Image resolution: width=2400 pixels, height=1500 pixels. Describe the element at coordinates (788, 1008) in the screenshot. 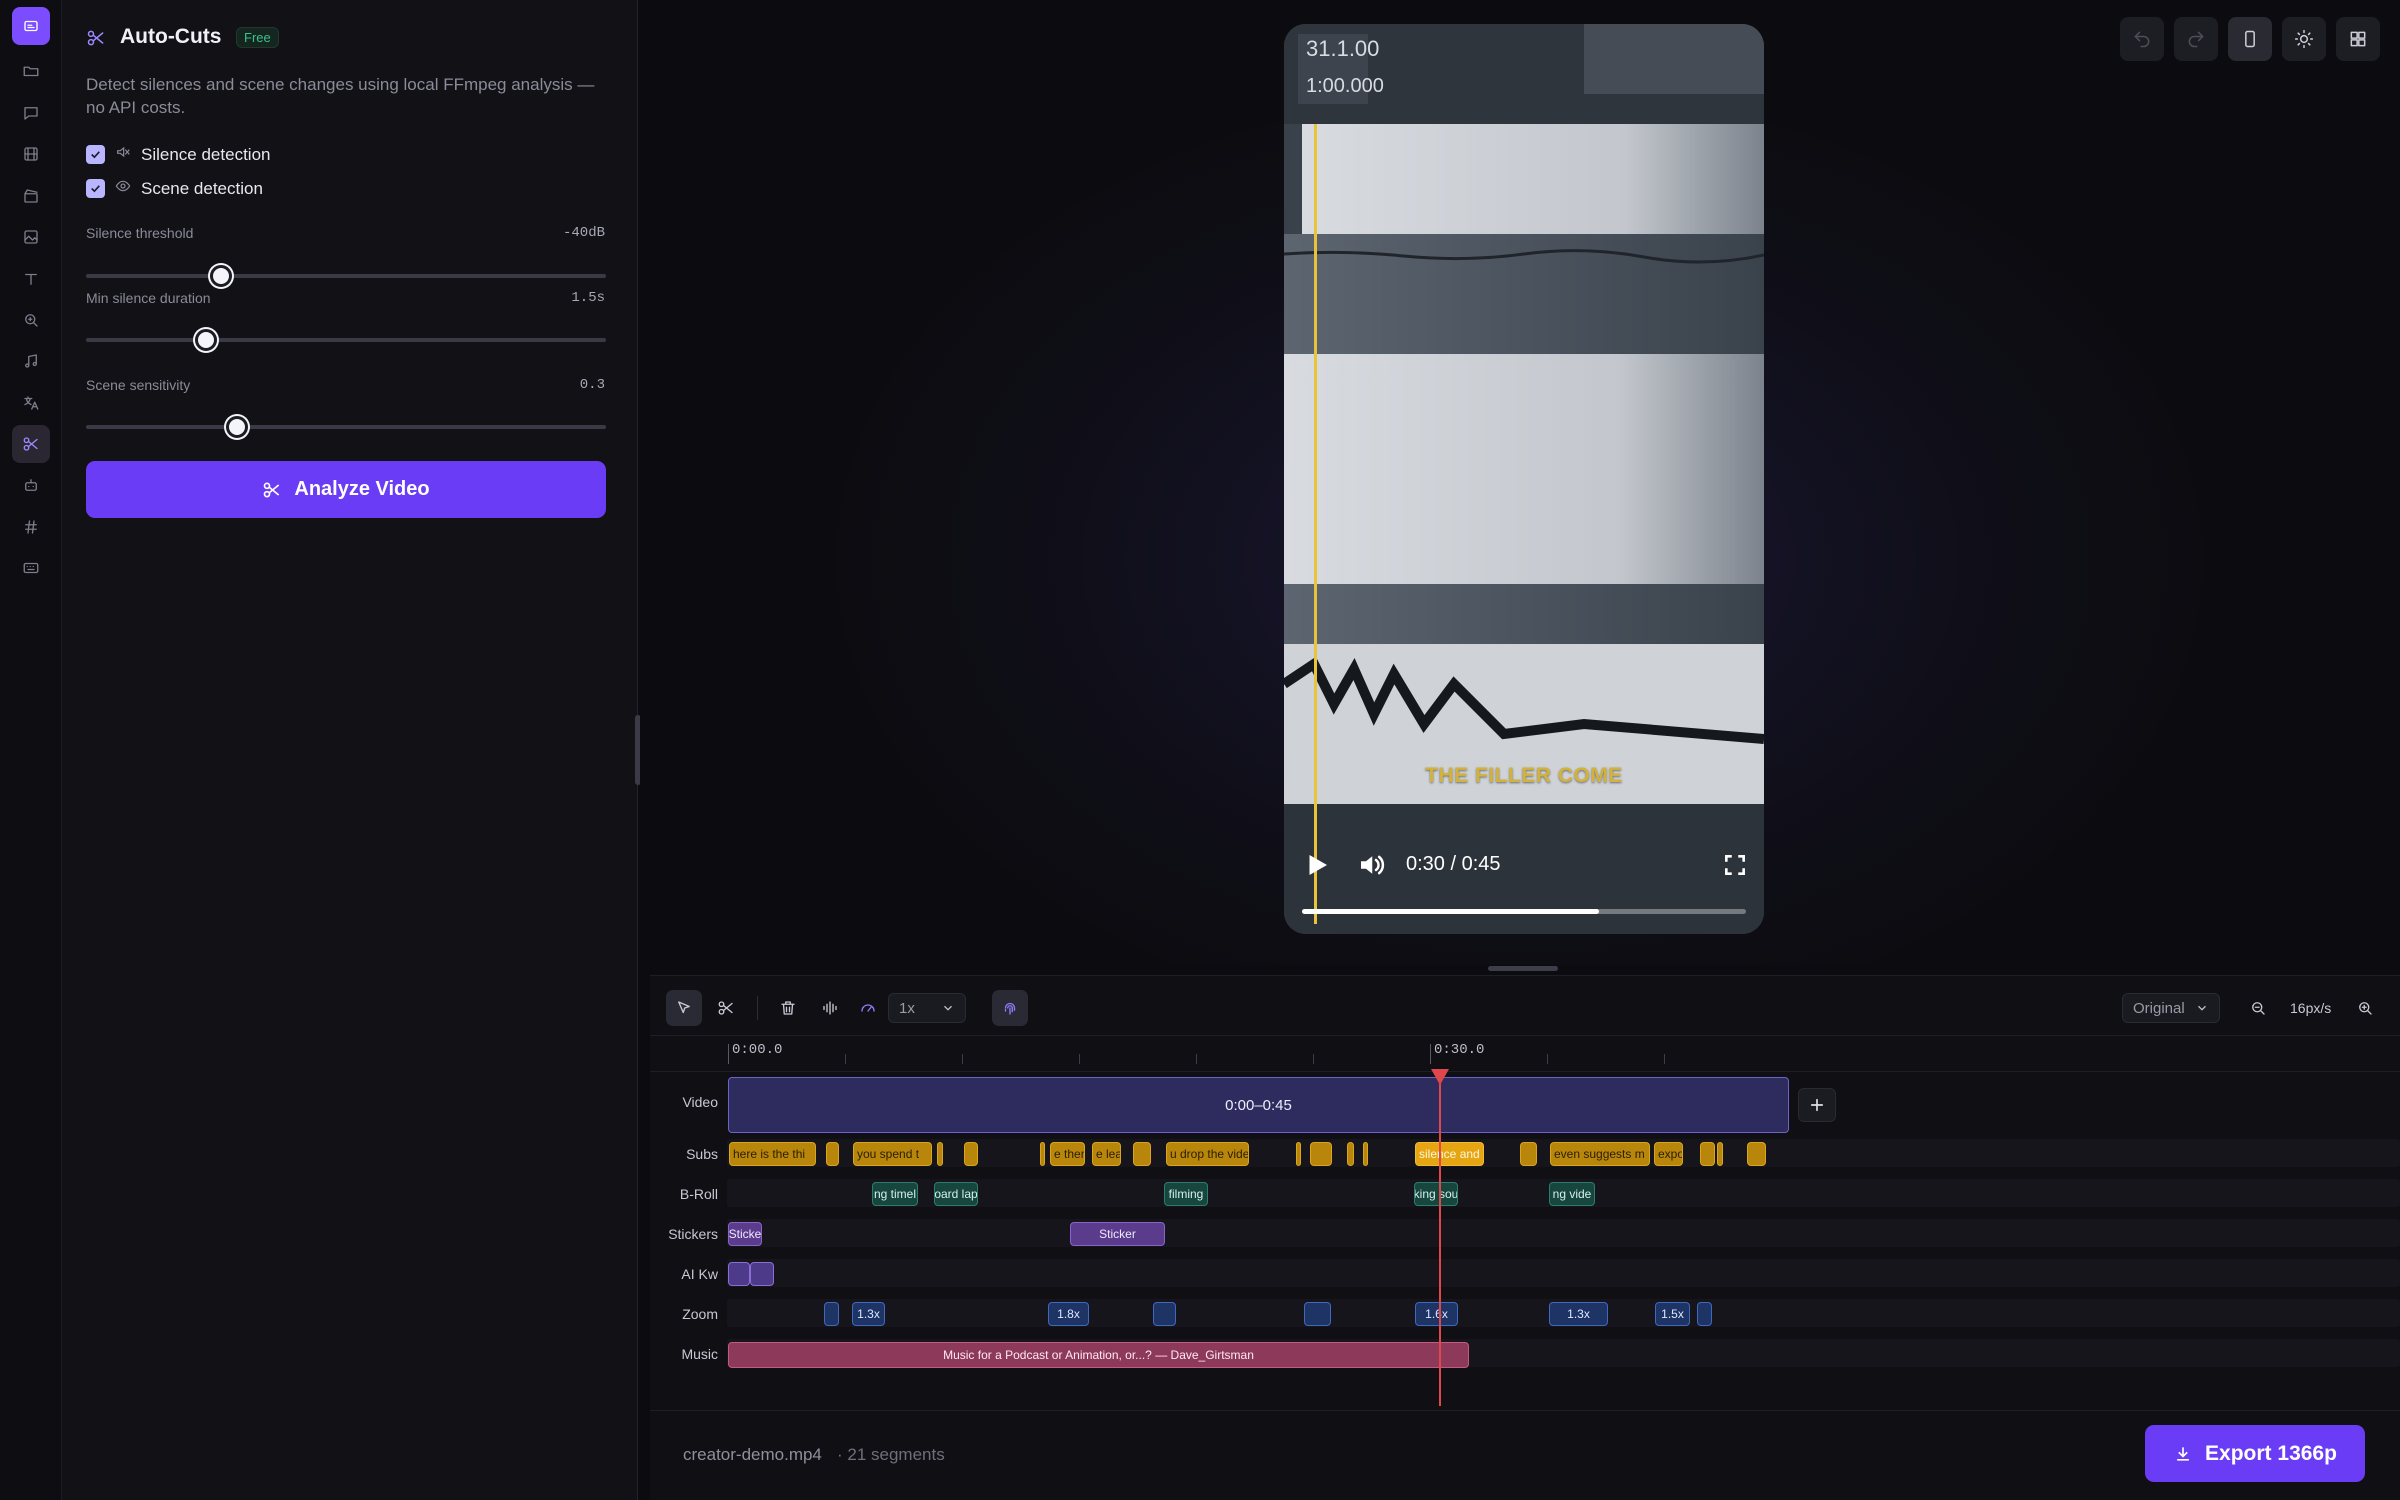

I see `delete-button` at that location.